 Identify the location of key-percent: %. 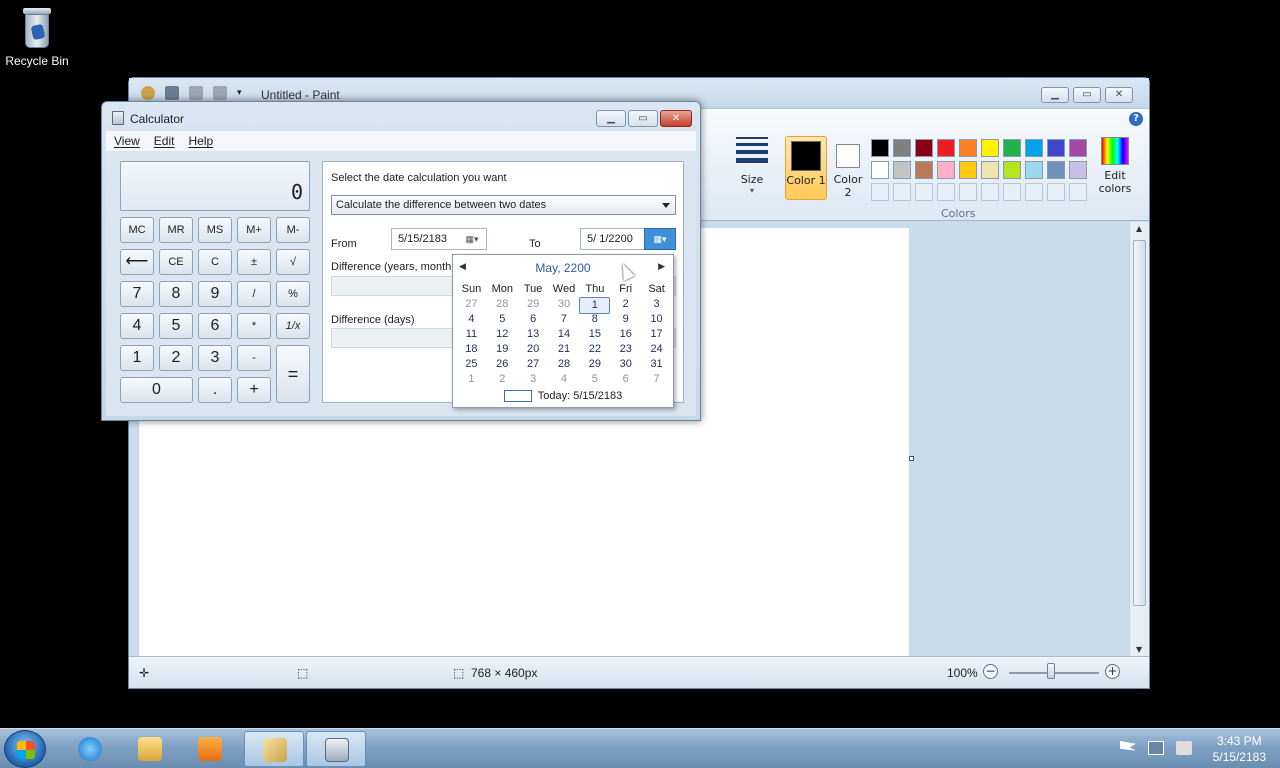
(293, 294).